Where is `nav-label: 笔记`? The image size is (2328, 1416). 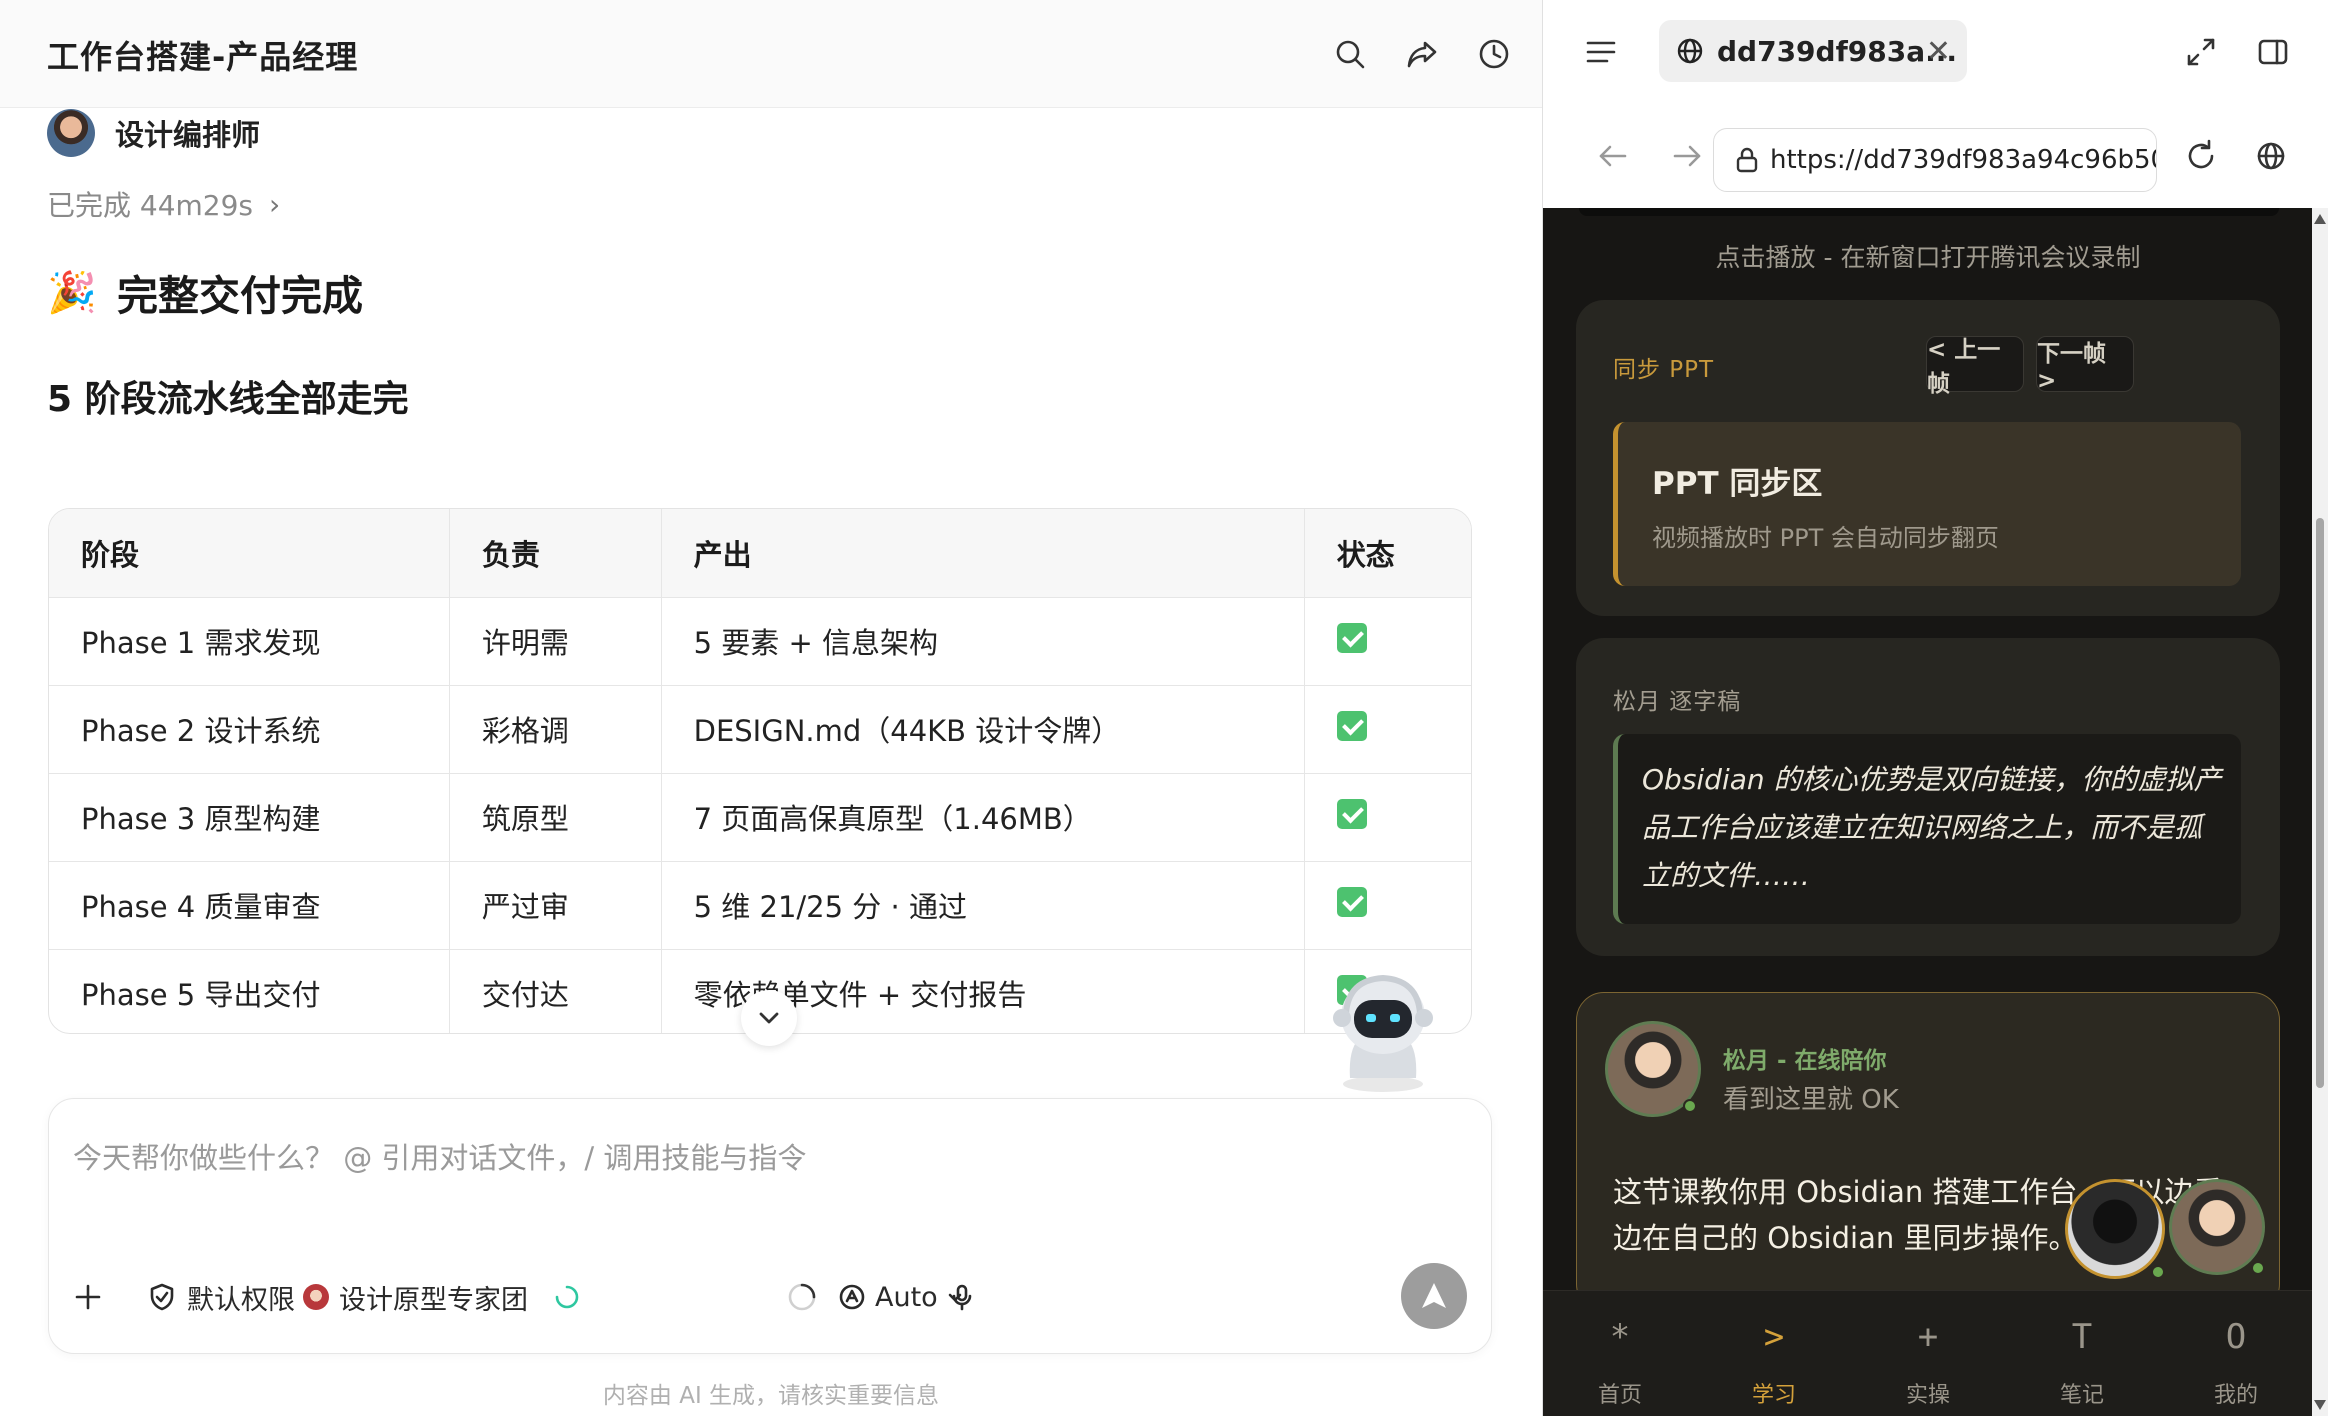
nav-label: 笔记 is located at coordinates (2081, 1395).